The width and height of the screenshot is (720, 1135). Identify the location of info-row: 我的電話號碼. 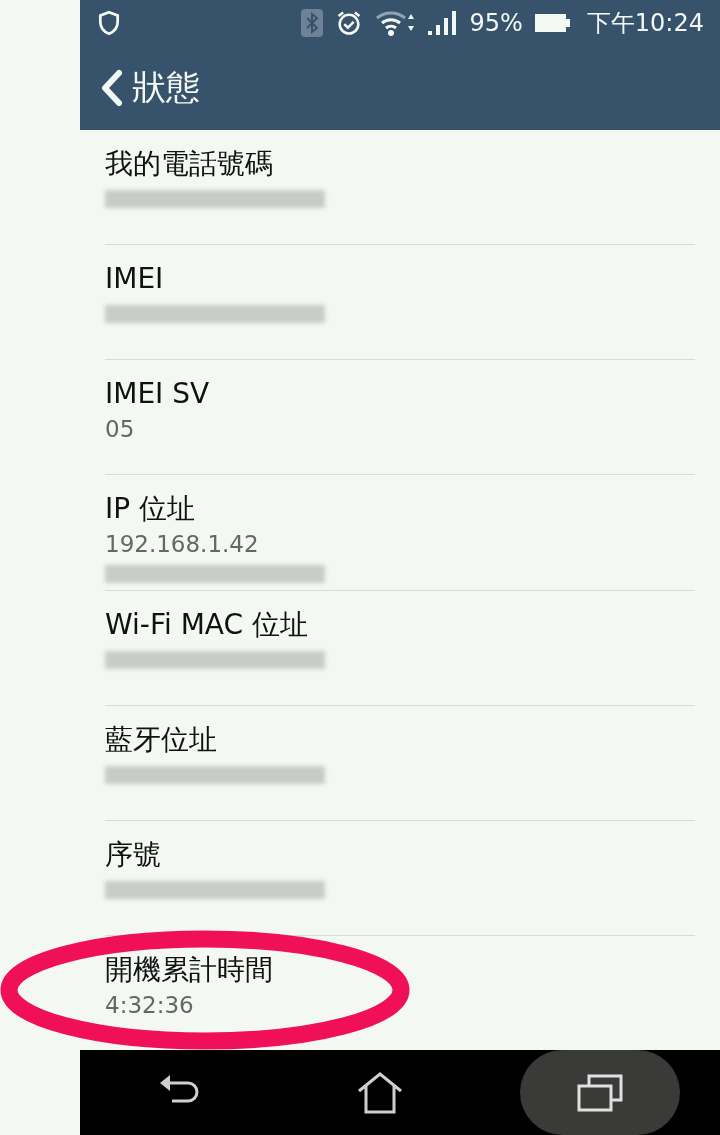
(400, 188).